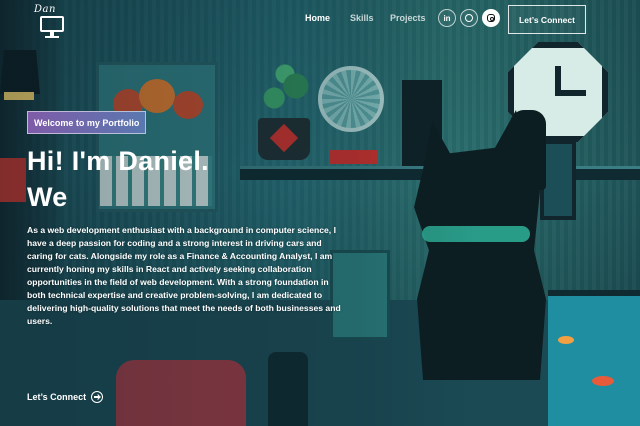 This screenshot has width=640, height=426. What do you see at coordinates (547, 19) in the screenshot?
I see `lets-connect-nav-button: Let’s Connect` at bounding box center [547, 19].